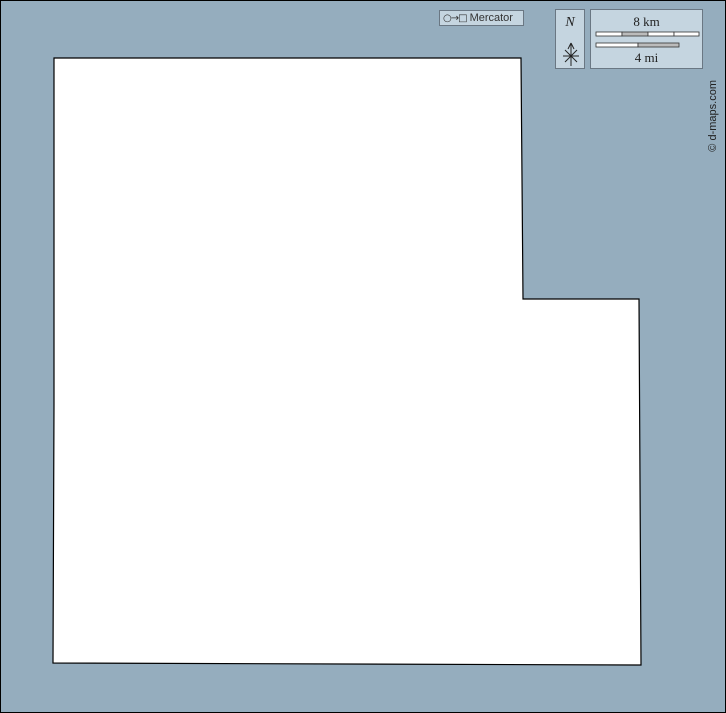 The height and width of the screenshot is (713, 726). What do you see at coordinates (491, 18) in the screenshot?
I see `projection-label: Mercator` at bounding box center [491, 18].